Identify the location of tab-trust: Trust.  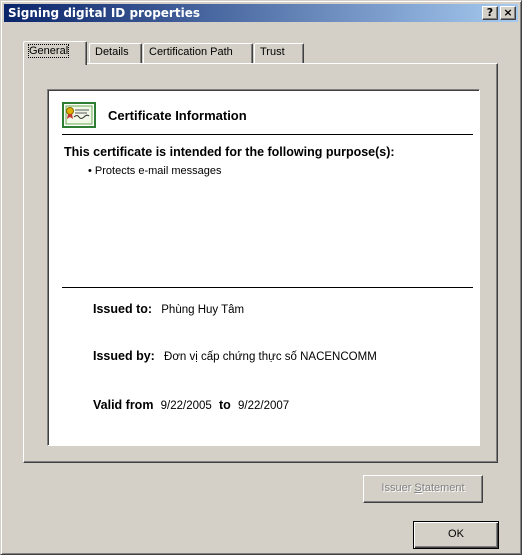
(279, 53).